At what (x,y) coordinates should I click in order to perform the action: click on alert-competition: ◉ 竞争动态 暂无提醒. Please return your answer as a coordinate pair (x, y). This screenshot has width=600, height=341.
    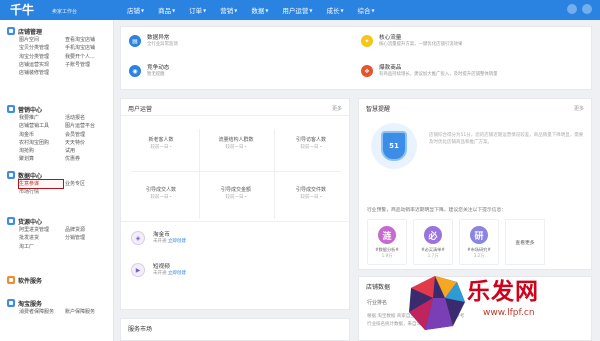
    Looking at the image, I should click on (149, 71).